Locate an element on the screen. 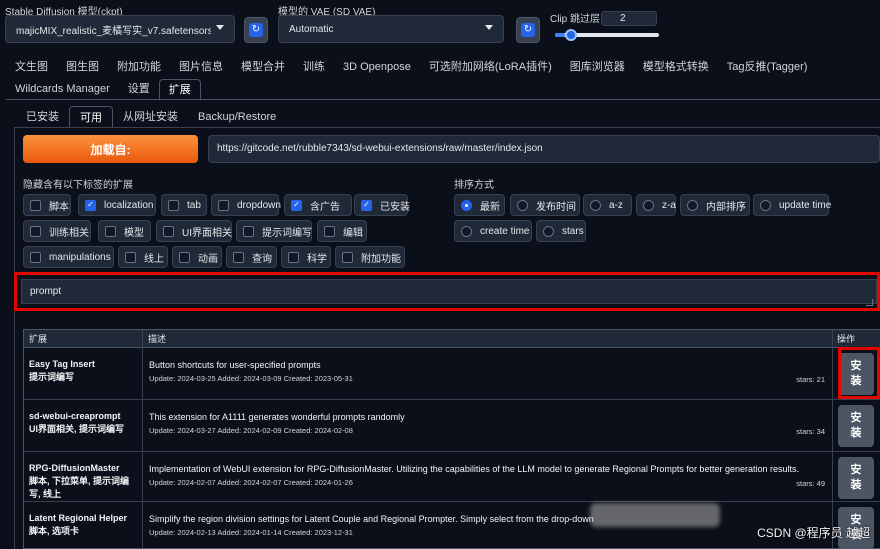 The width and height of the screenshot is (880, 549). sub-tab: Backup/Restore is located at coordinates (237, 117).